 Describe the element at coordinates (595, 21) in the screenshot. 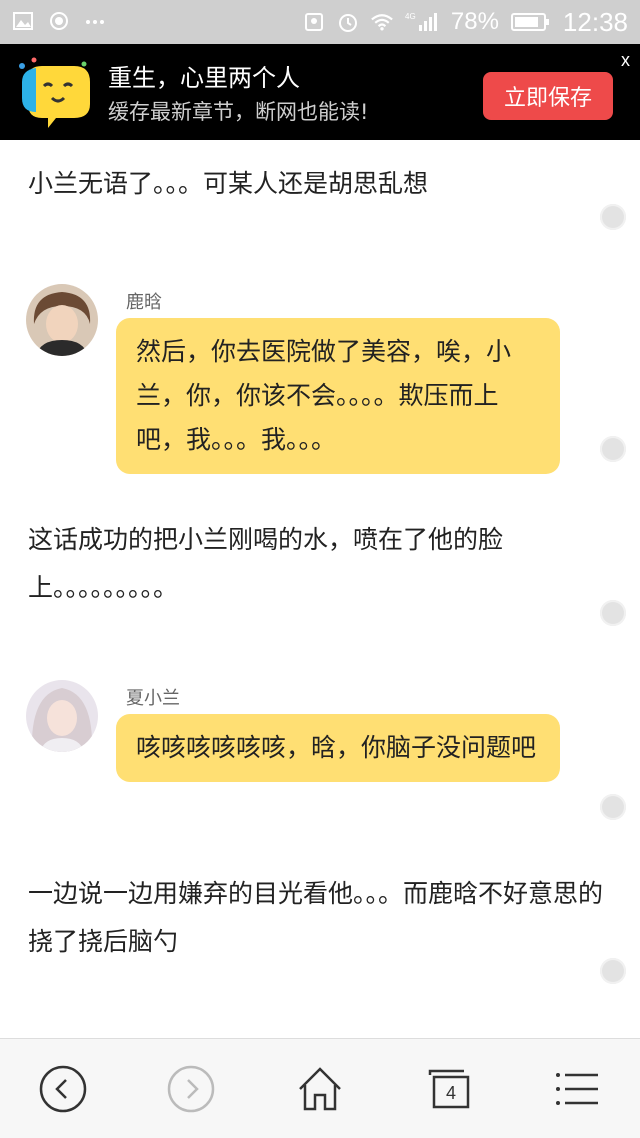

I see `clock: 12:38` at that location.